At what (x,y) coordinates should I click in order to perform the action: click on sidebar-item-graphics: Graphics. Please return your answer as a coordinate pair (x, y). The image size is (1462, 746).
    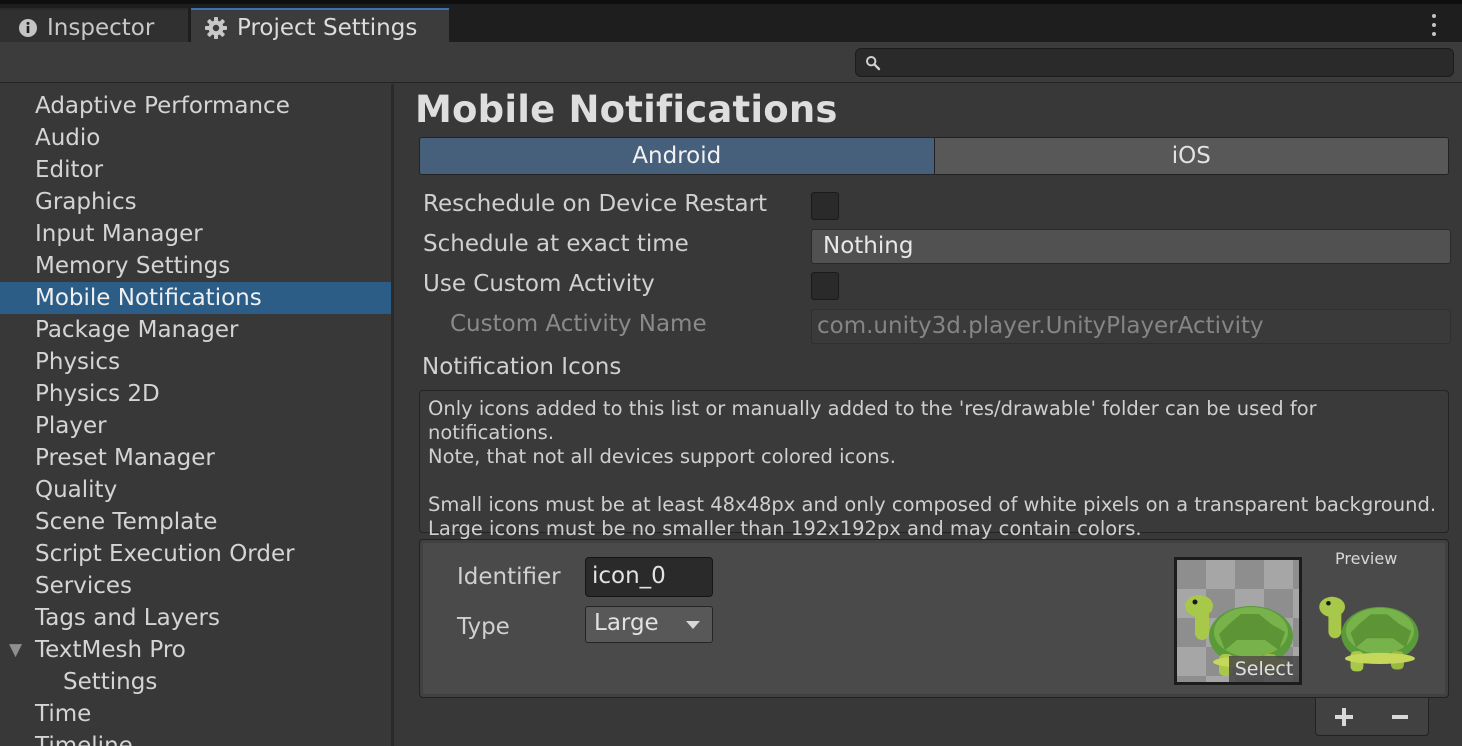
    Looking at the image, I should click on (195, 202).